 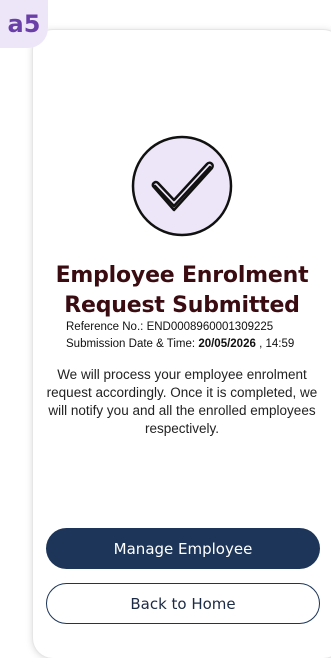 What do you see at coordinates (182, 291) in the screenshot?
I see `page-title: Employee Enrolment Request Submitted` at bounding box center [182, 291].